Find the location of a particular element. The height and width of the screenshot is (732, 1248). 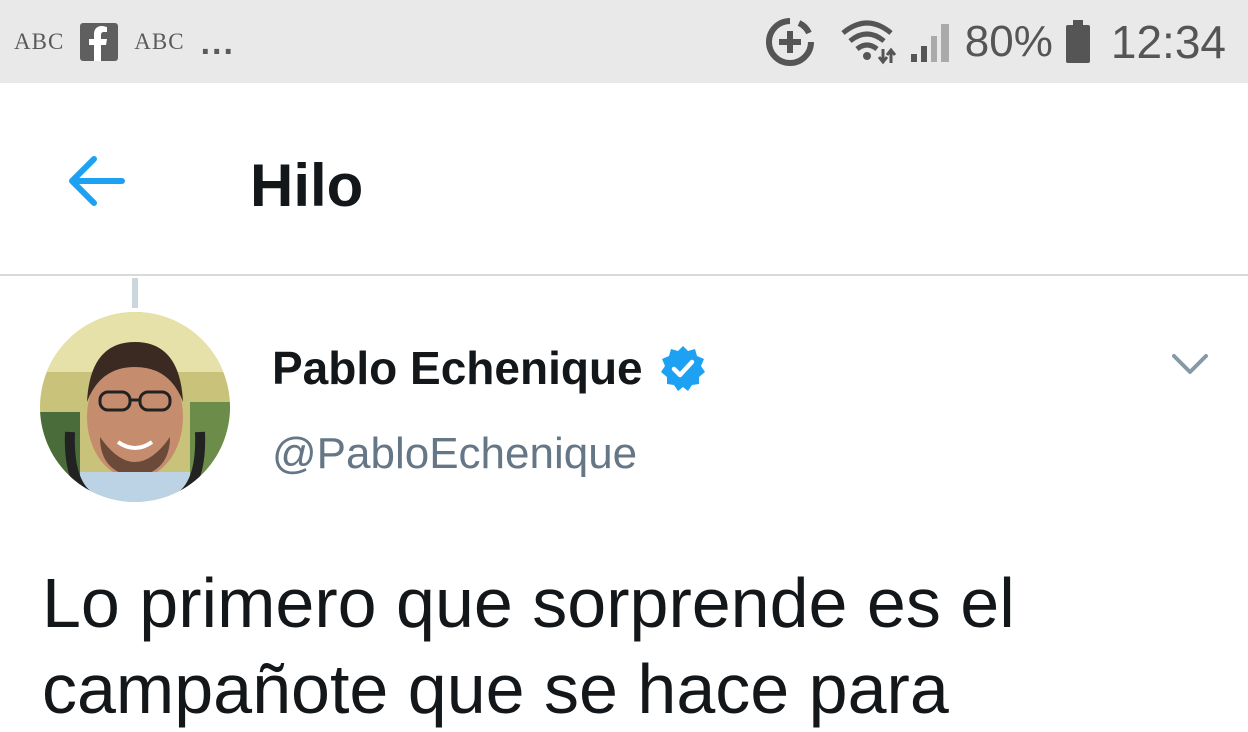

status-bar: ABC ABC ... 80% 12:34 is located at coordinates (624, 41).